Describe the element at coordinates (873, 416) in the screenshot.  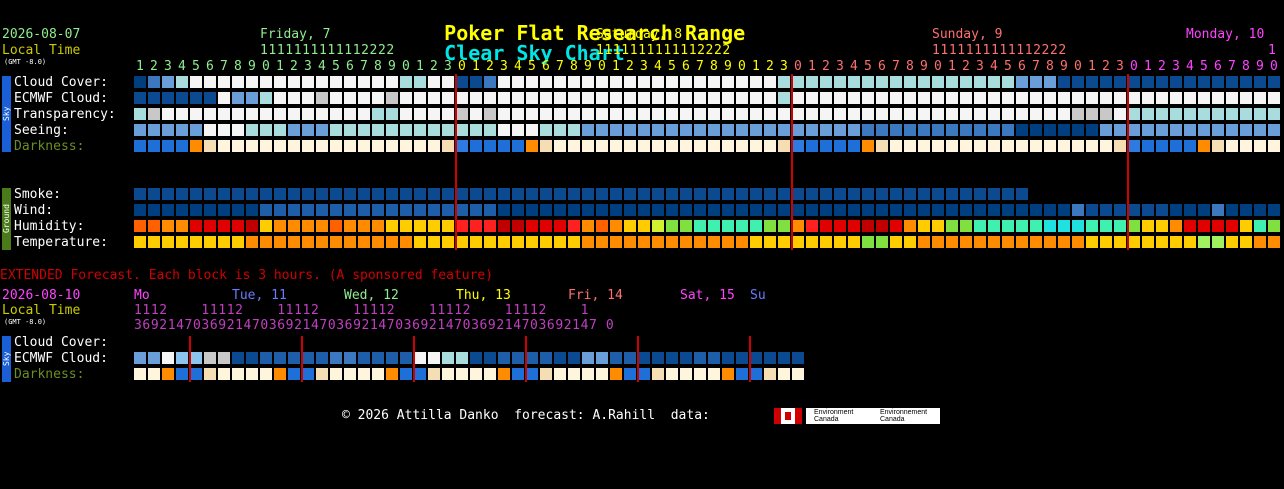
I see `environment-canada-logo: Environment Canada Environnement Canada` at that location.